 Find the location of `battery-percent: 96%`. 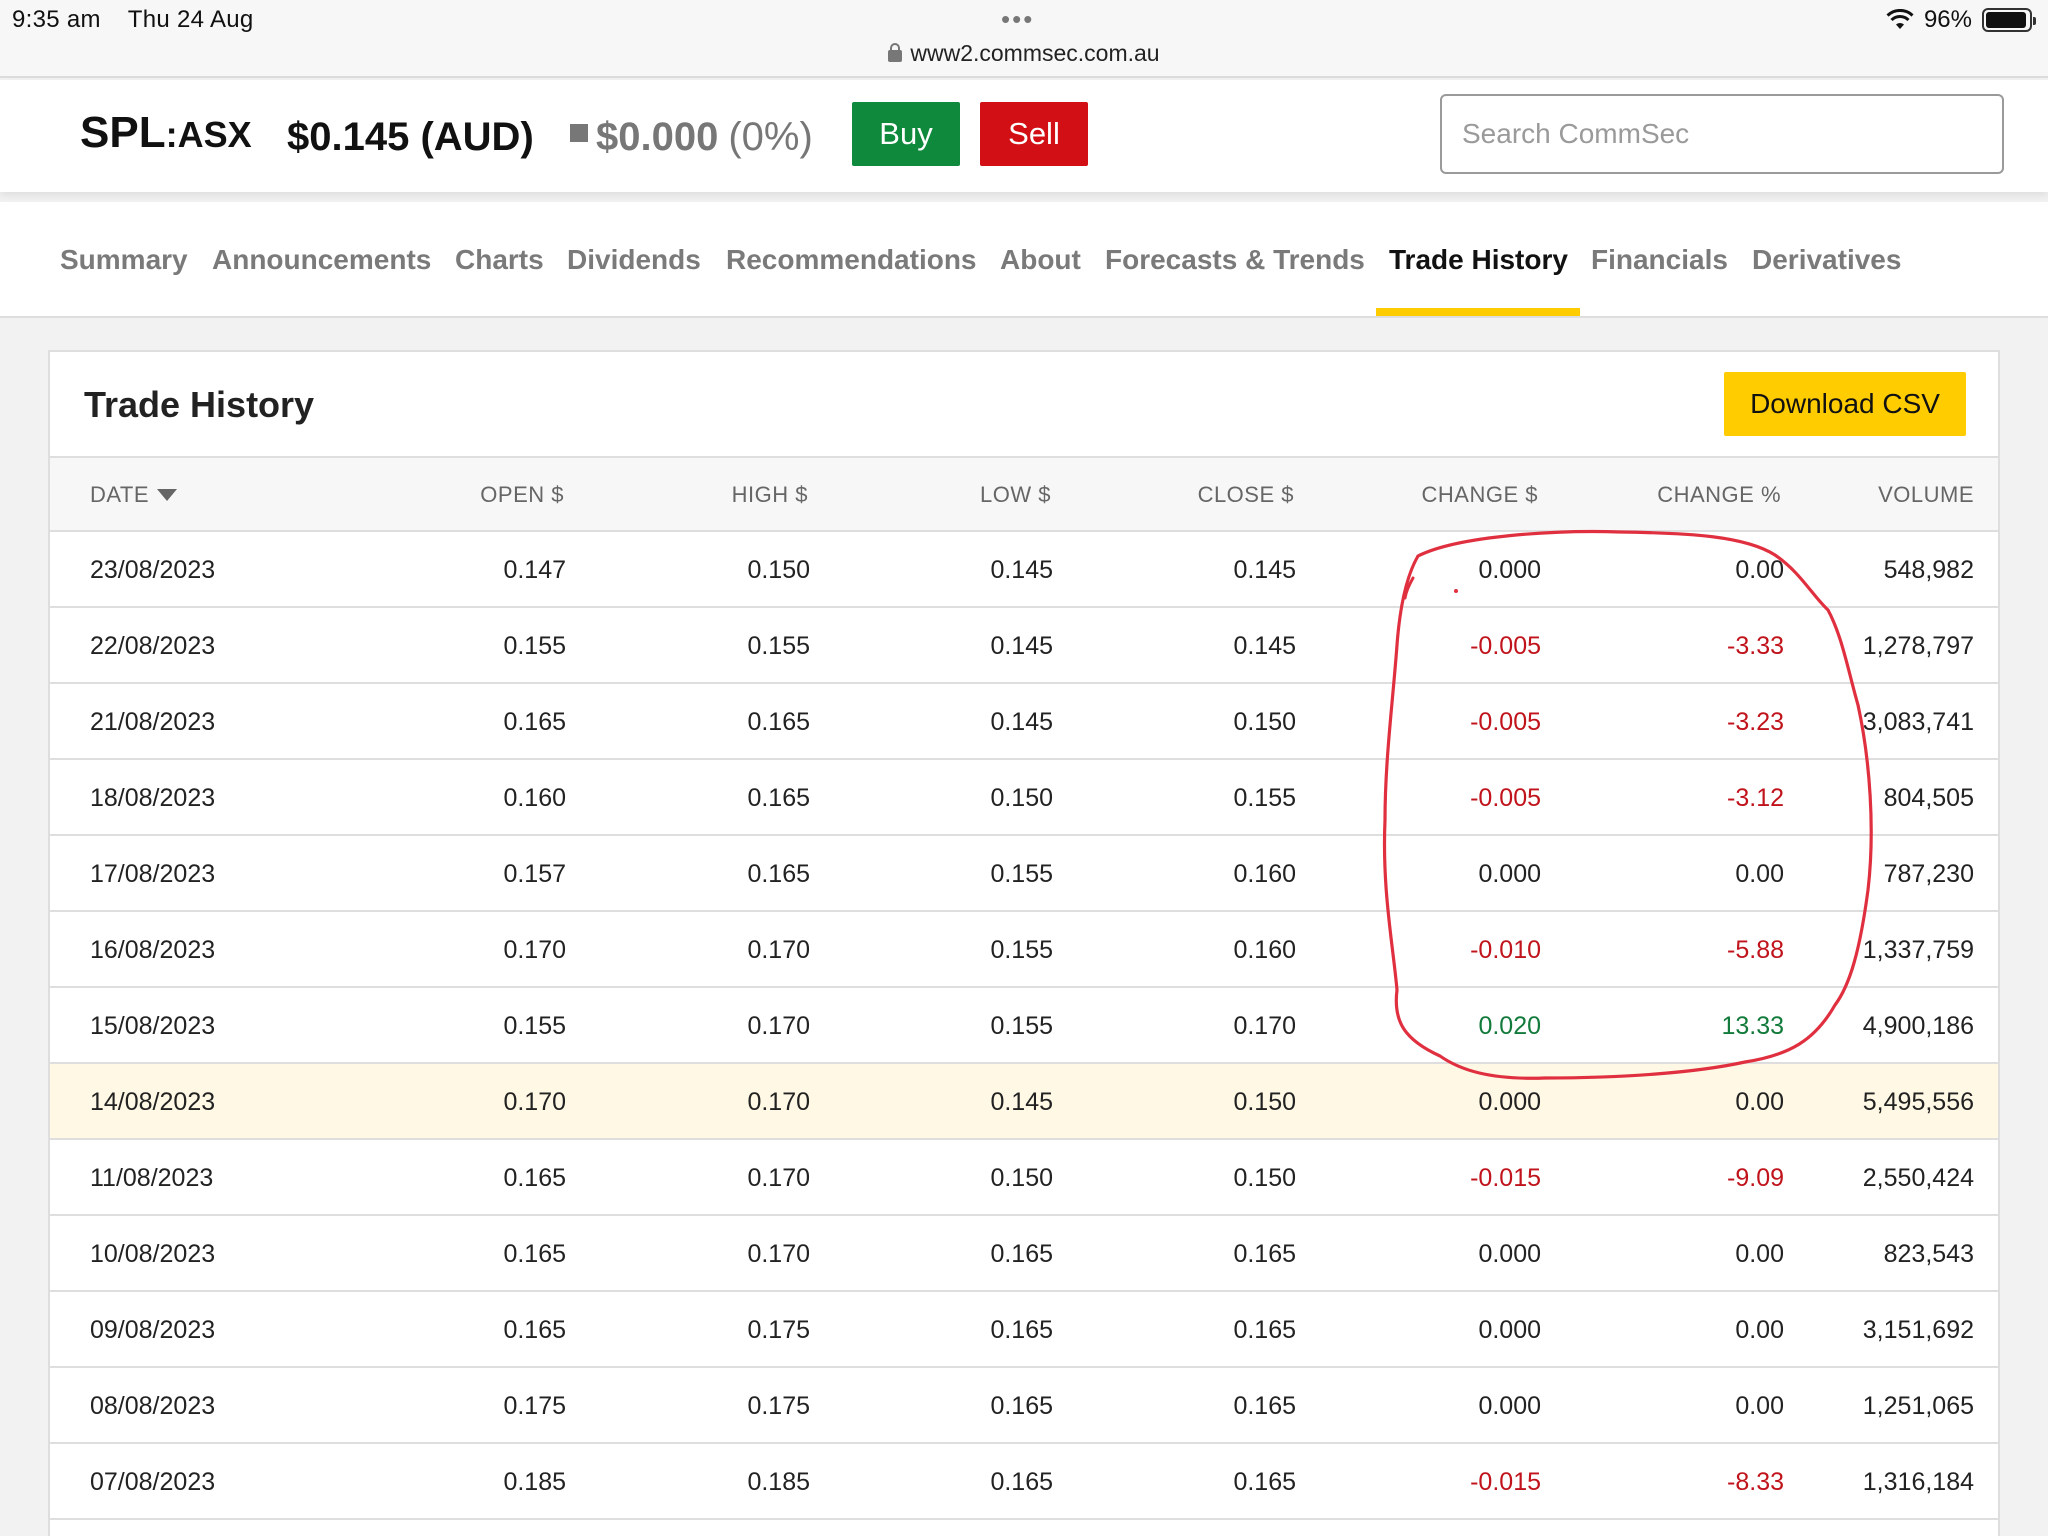

battery-percent: 96% is located at coordinates (1947, 19).